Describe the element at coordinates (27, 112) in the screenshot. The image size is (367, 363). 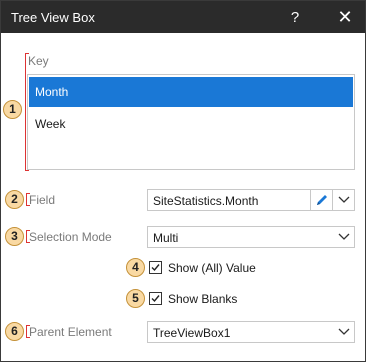
I see `key-bracket` at that location.